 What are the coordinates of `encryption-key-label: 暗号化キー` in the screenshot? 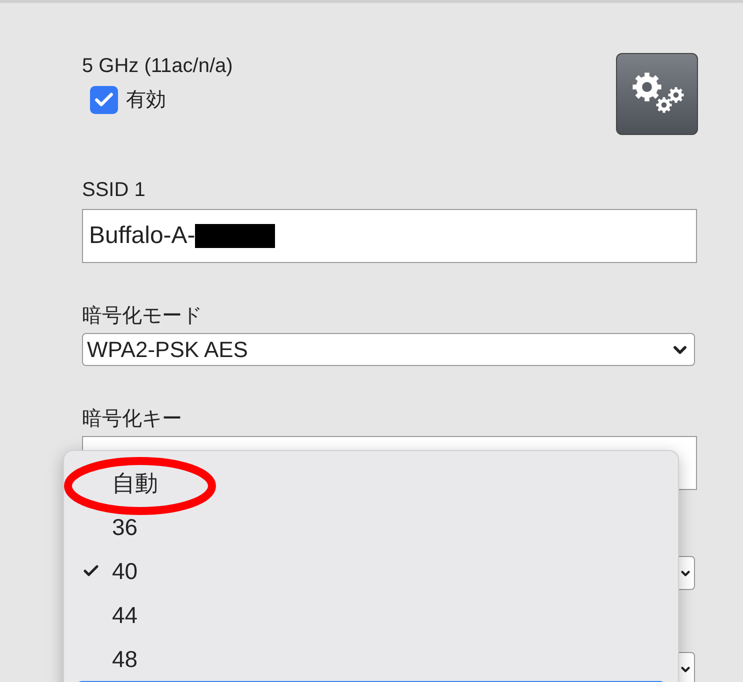 It's located at (132, 419).